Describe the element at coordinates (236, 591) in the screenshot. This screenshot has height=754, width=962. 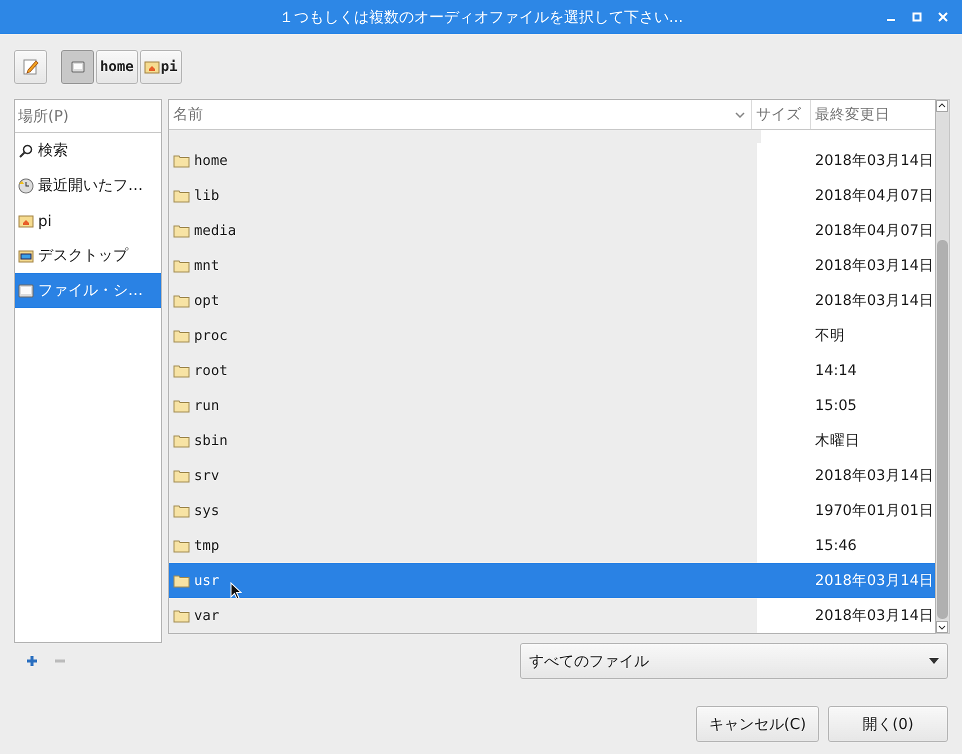
I see `mouse-pointer-icon` at that location.